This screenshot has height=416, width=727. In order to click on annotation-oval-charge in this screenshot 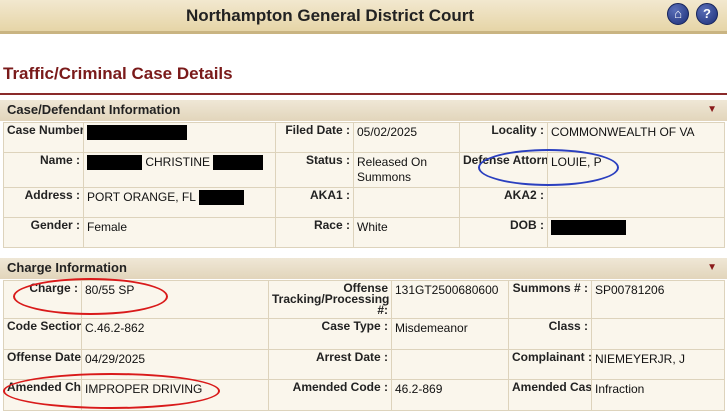, I will do `click(90, 296)`.